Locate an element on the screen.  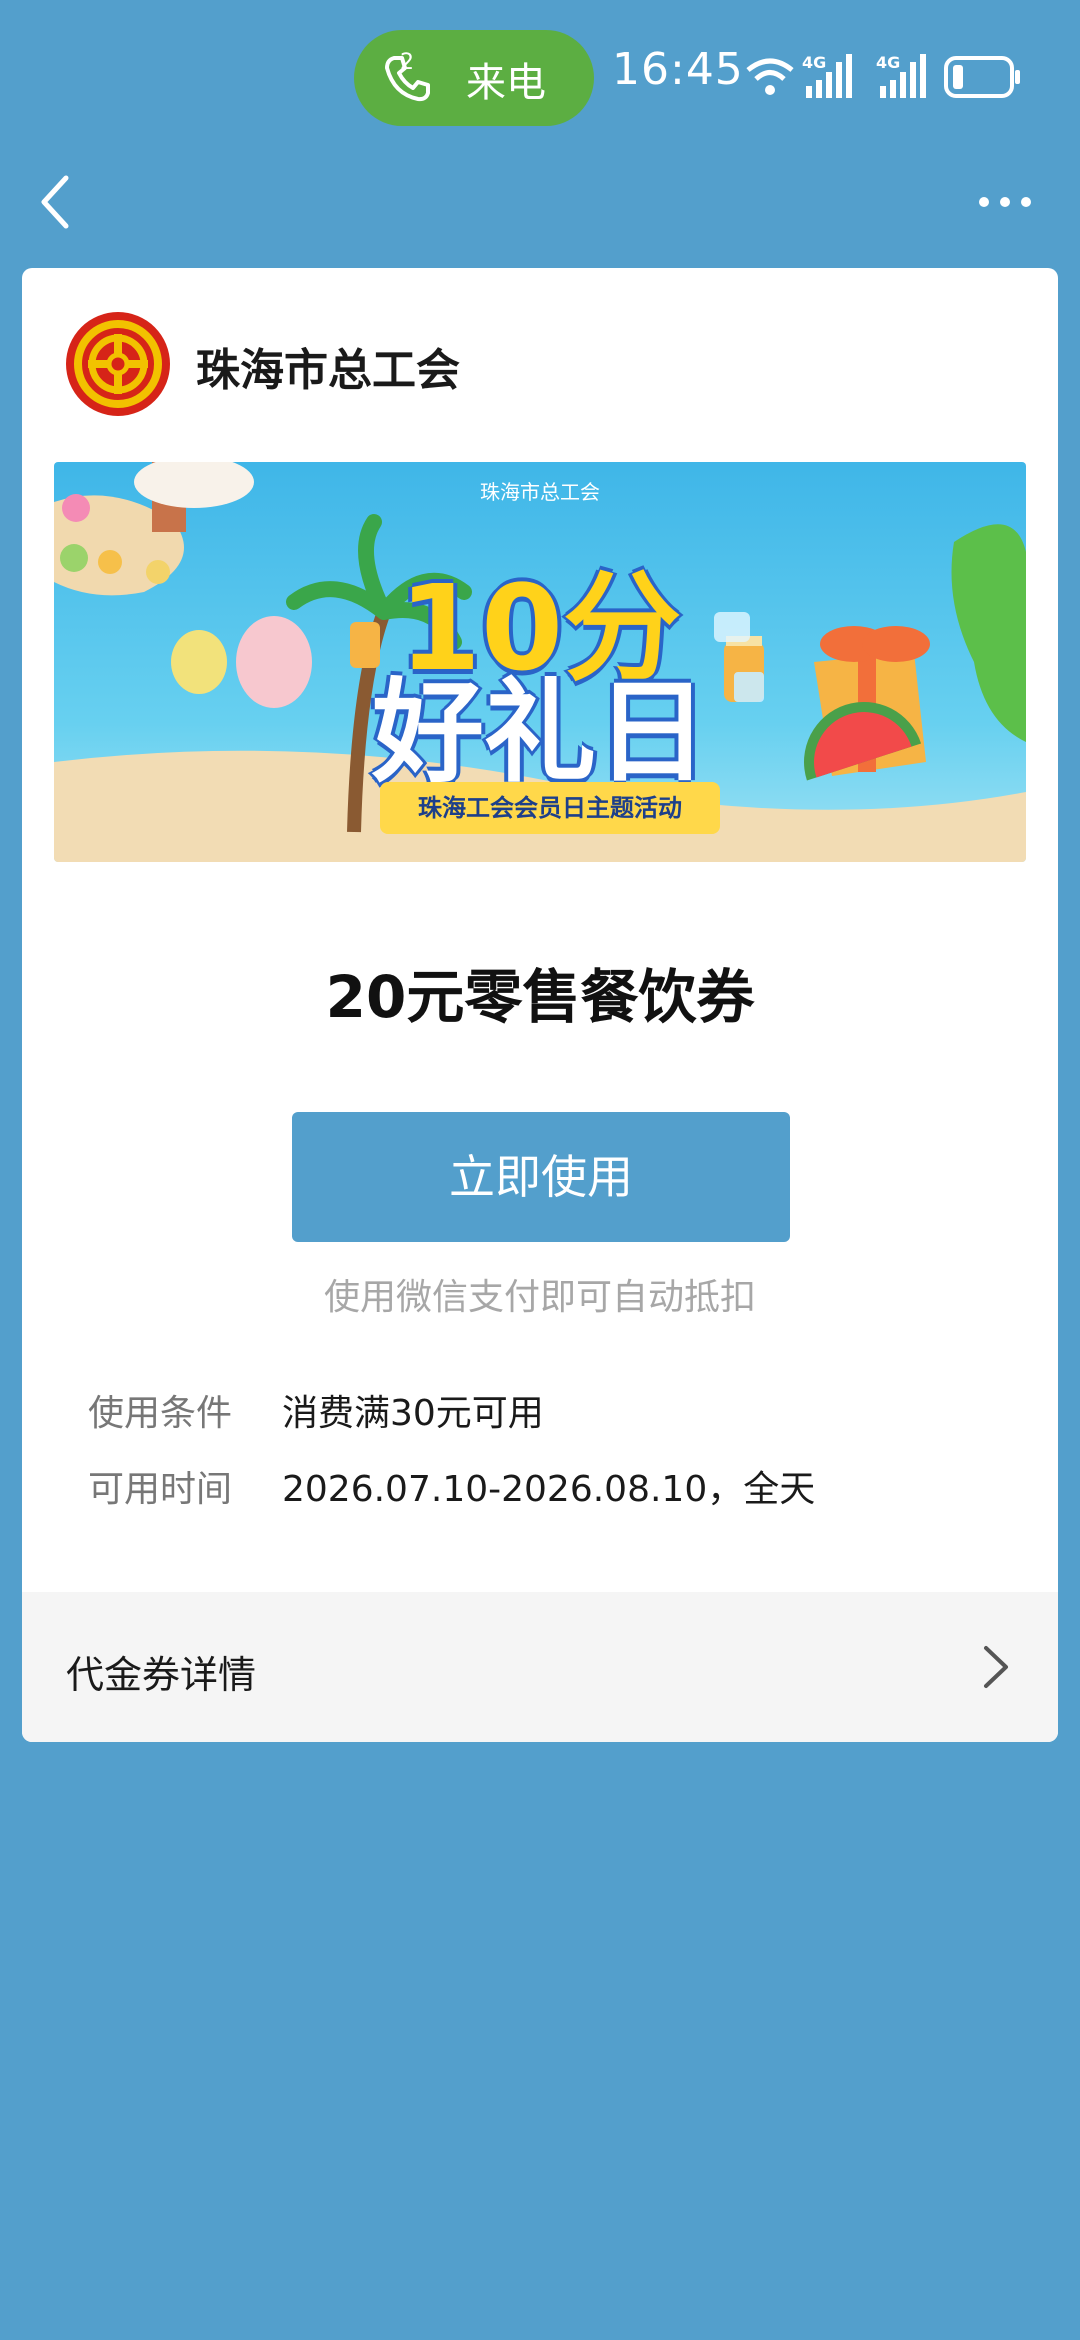
coupon-details-label: 代金券详情 is located at coordinates (161, 1675).